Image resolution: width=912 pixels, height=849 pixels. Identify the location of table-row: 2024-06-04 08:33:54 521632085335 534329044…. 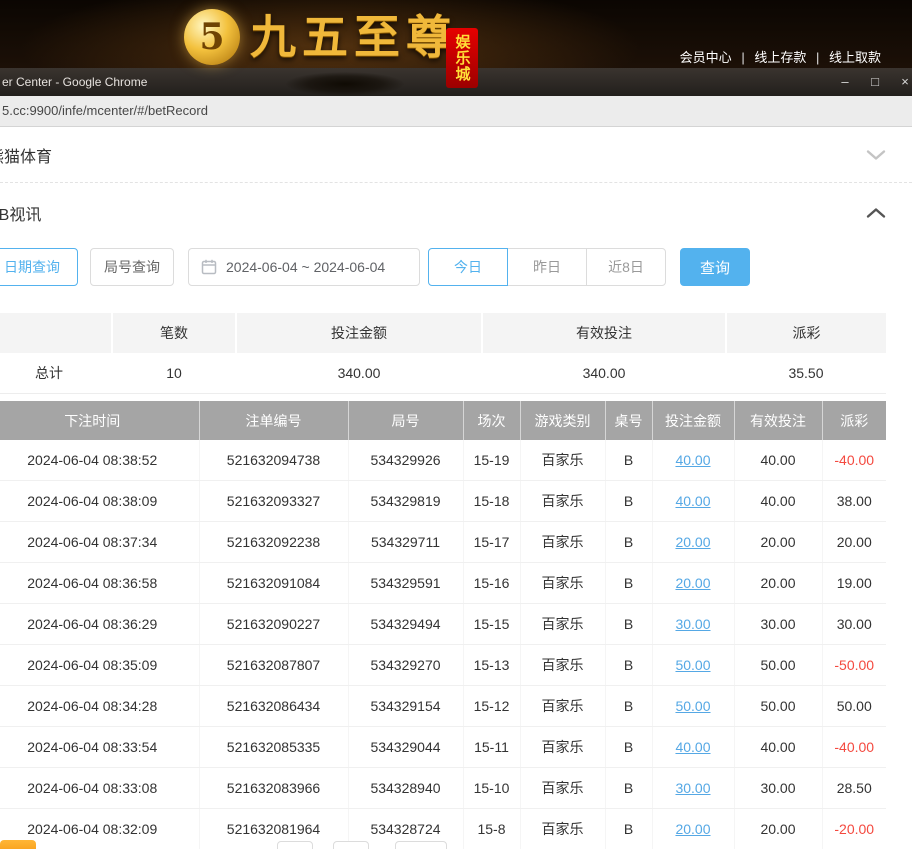
(443, 747).